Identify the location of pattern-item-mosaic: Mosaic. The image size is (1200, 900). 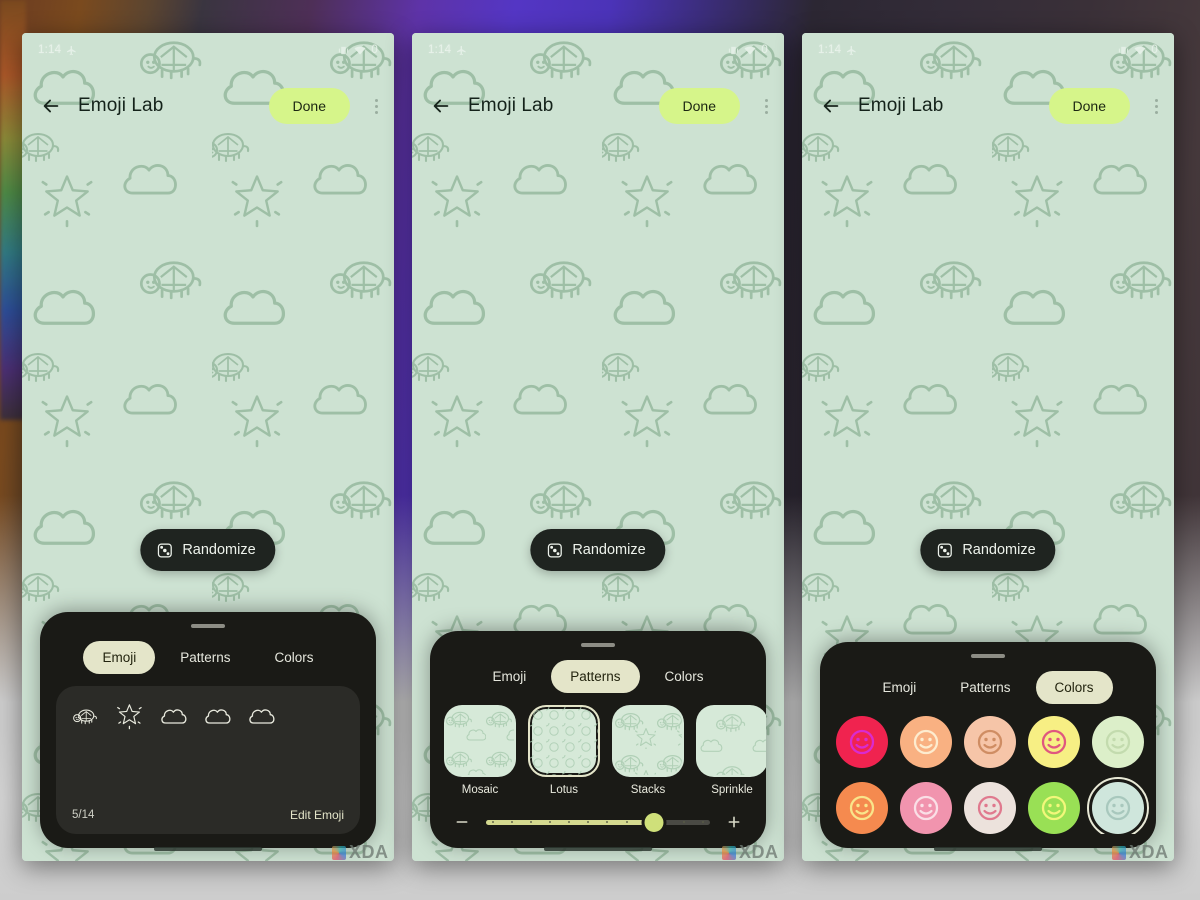
(480, 750).